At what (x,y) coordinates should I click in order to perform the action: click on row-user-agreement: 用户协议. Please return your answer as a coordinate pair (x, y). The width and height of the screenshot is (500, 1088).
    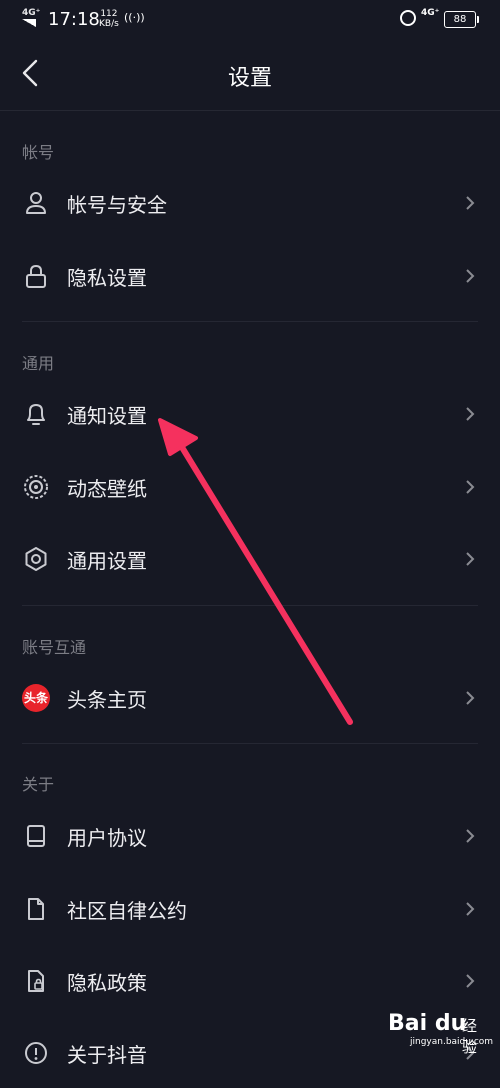
    Looking at the image, I should click on (250, 835).